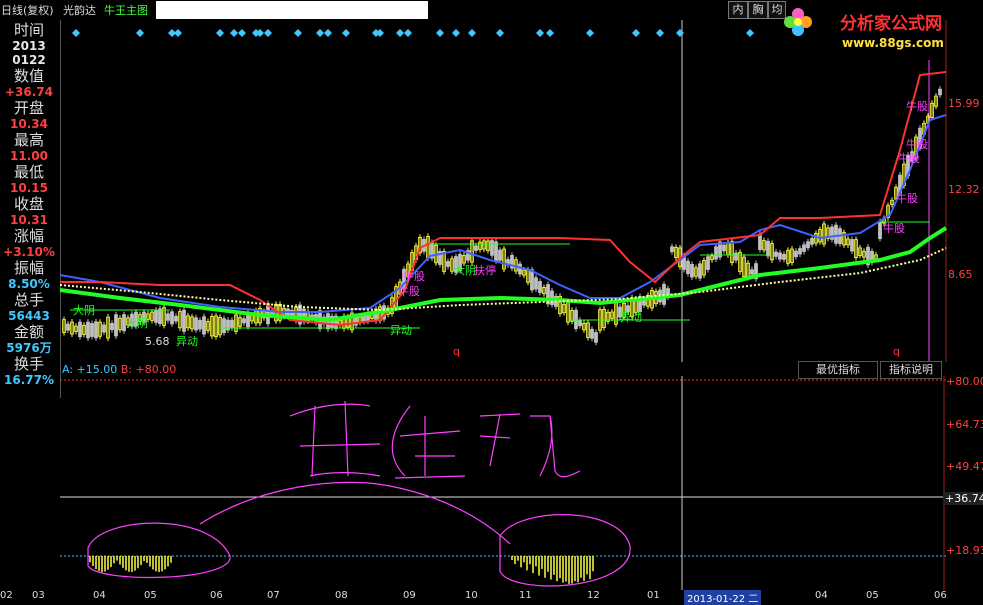 This screenshot has width=983, height=605. Describe the element at coordinates (27, 10) in the screenshot. I see `period-label: 日线(复权)` at that location.